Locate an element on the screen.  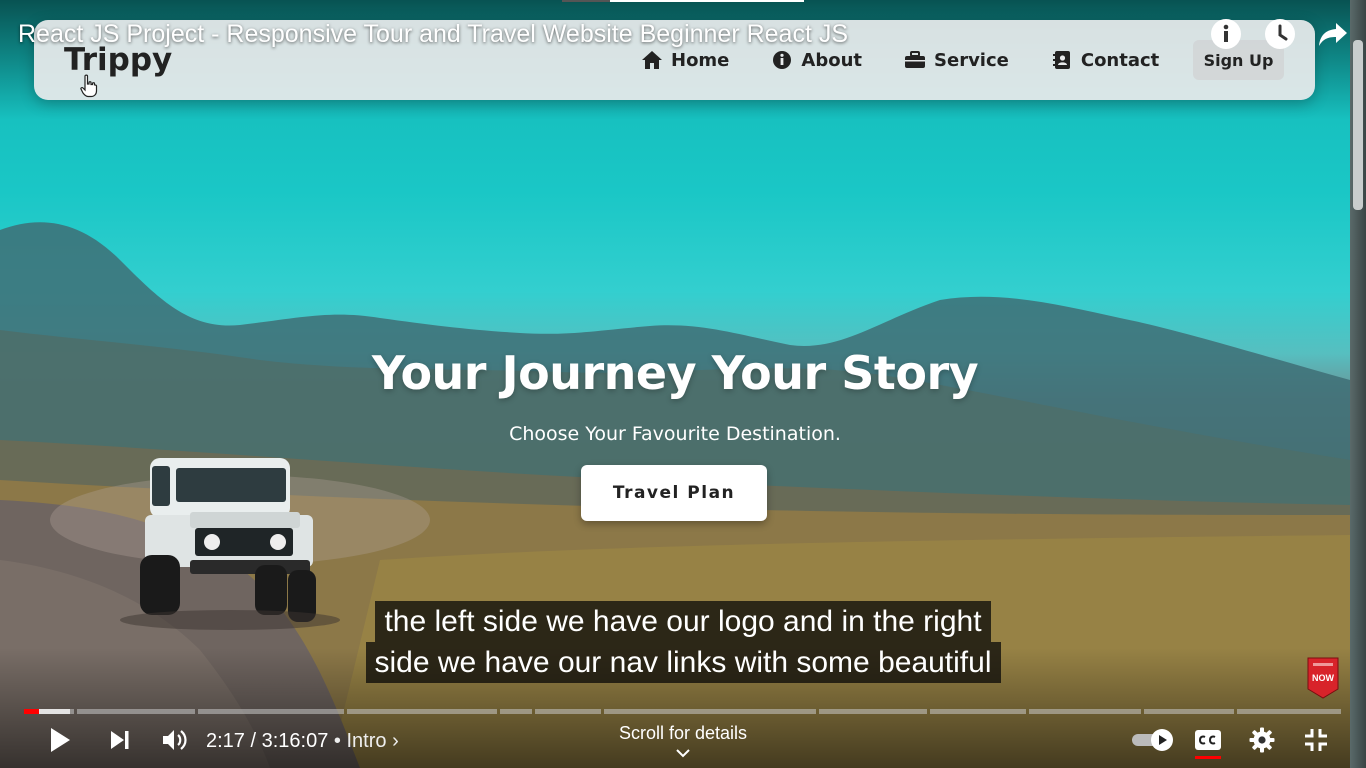
settings-gear-icon is located at coordinates (1262, 742).